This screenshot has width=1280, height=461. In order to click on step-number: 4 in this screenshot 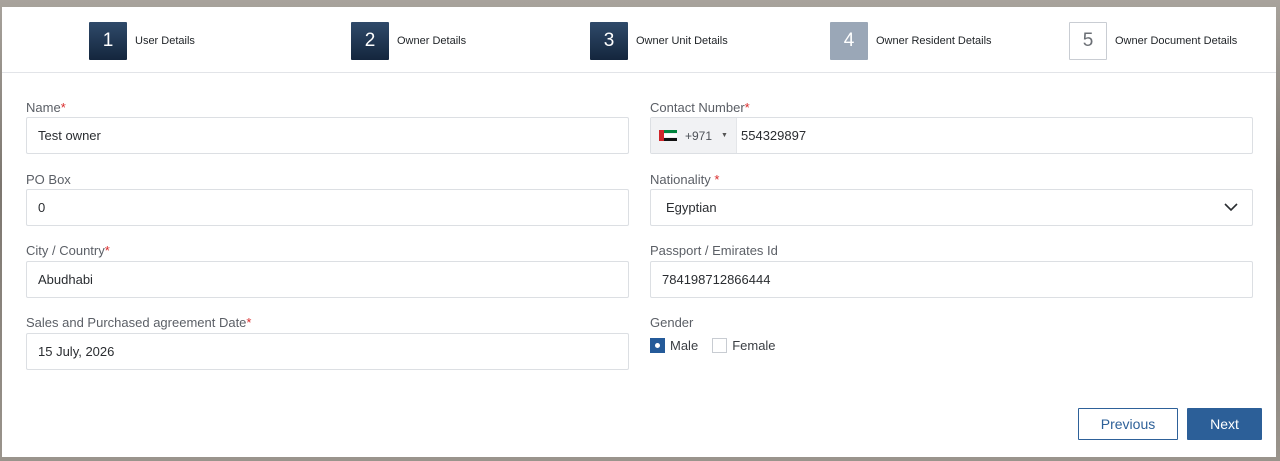, I will do `click(849, 41)`.